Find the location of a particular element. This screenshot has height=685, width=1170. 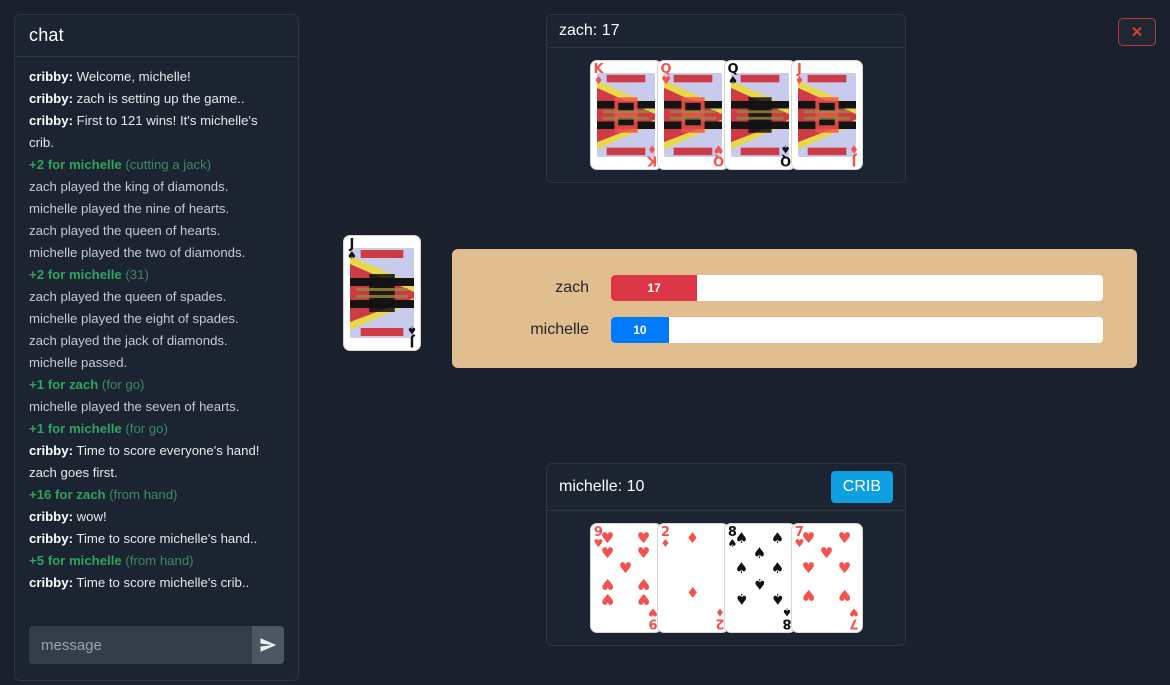

card-corner-top: Q ♠ is located at coordinates (733, 74).